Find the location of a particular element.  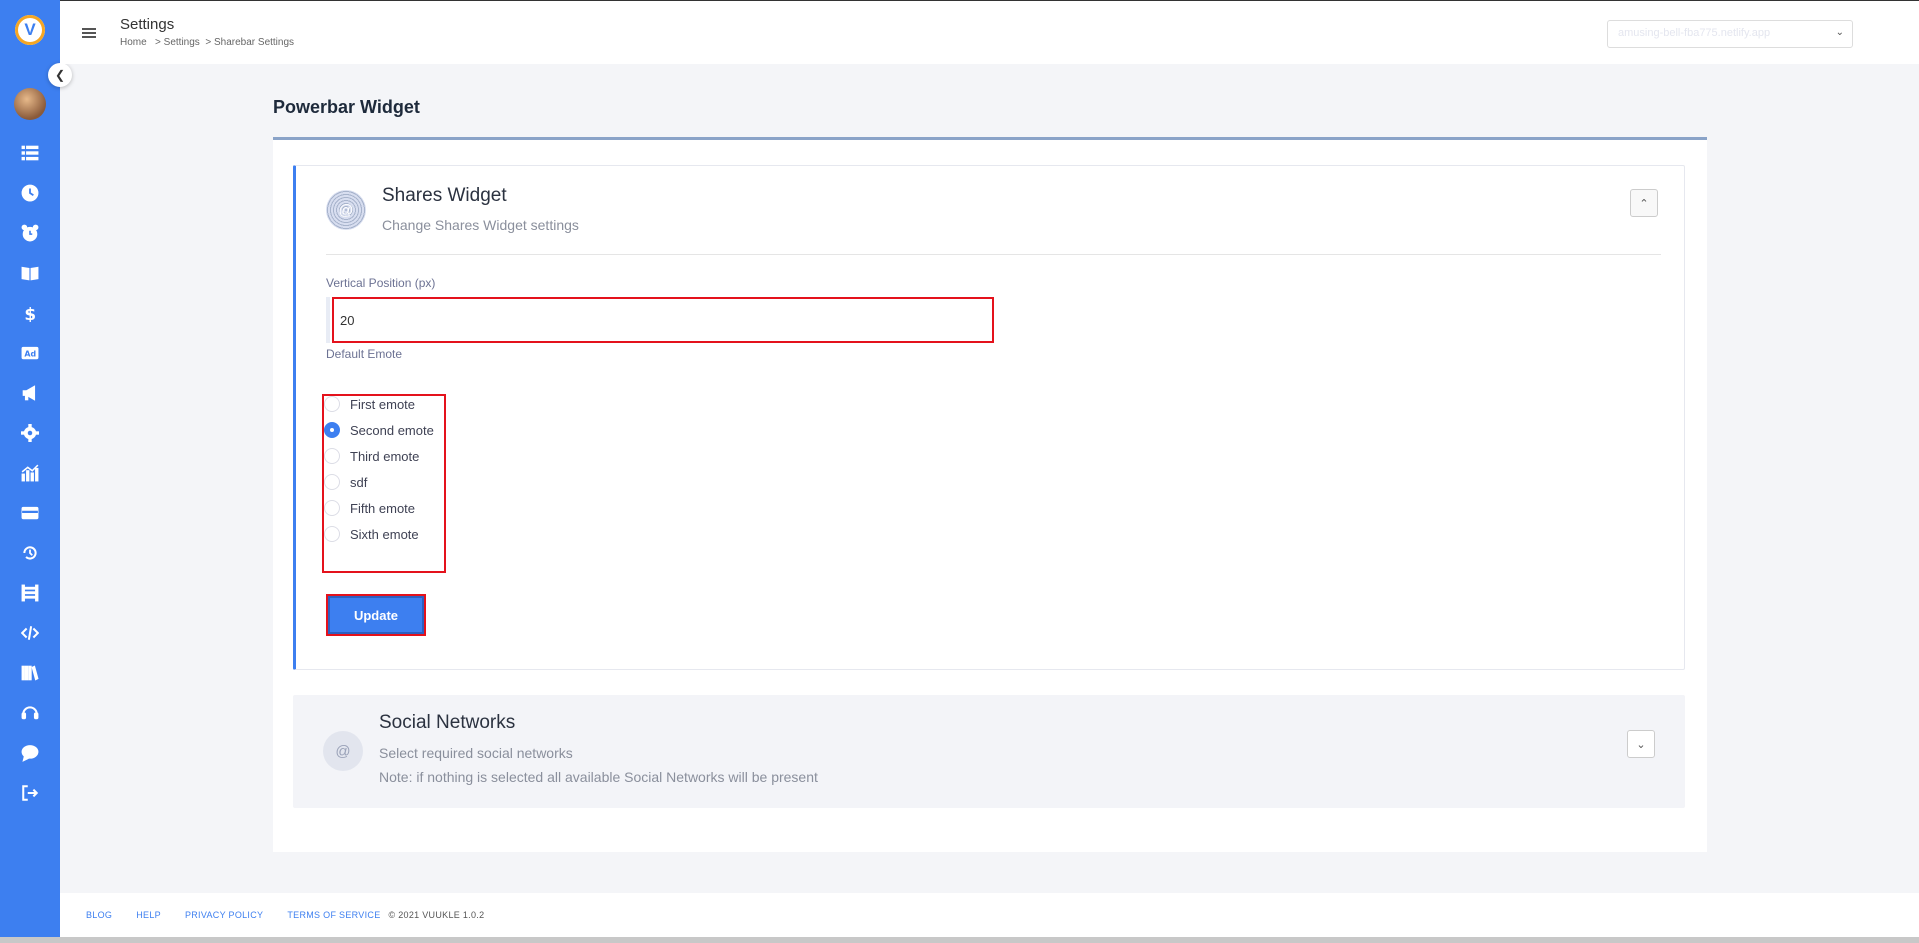

default-emote-label: Default Emote is located at coordinates (364, 354).